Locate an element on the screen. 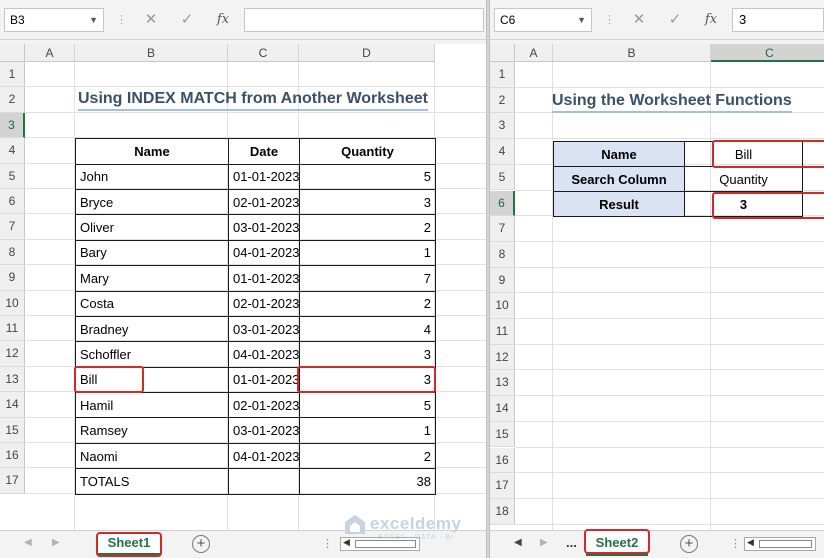 The image size is (824, 558). totals-label: TOTALS is located at coordinates (152, 481).